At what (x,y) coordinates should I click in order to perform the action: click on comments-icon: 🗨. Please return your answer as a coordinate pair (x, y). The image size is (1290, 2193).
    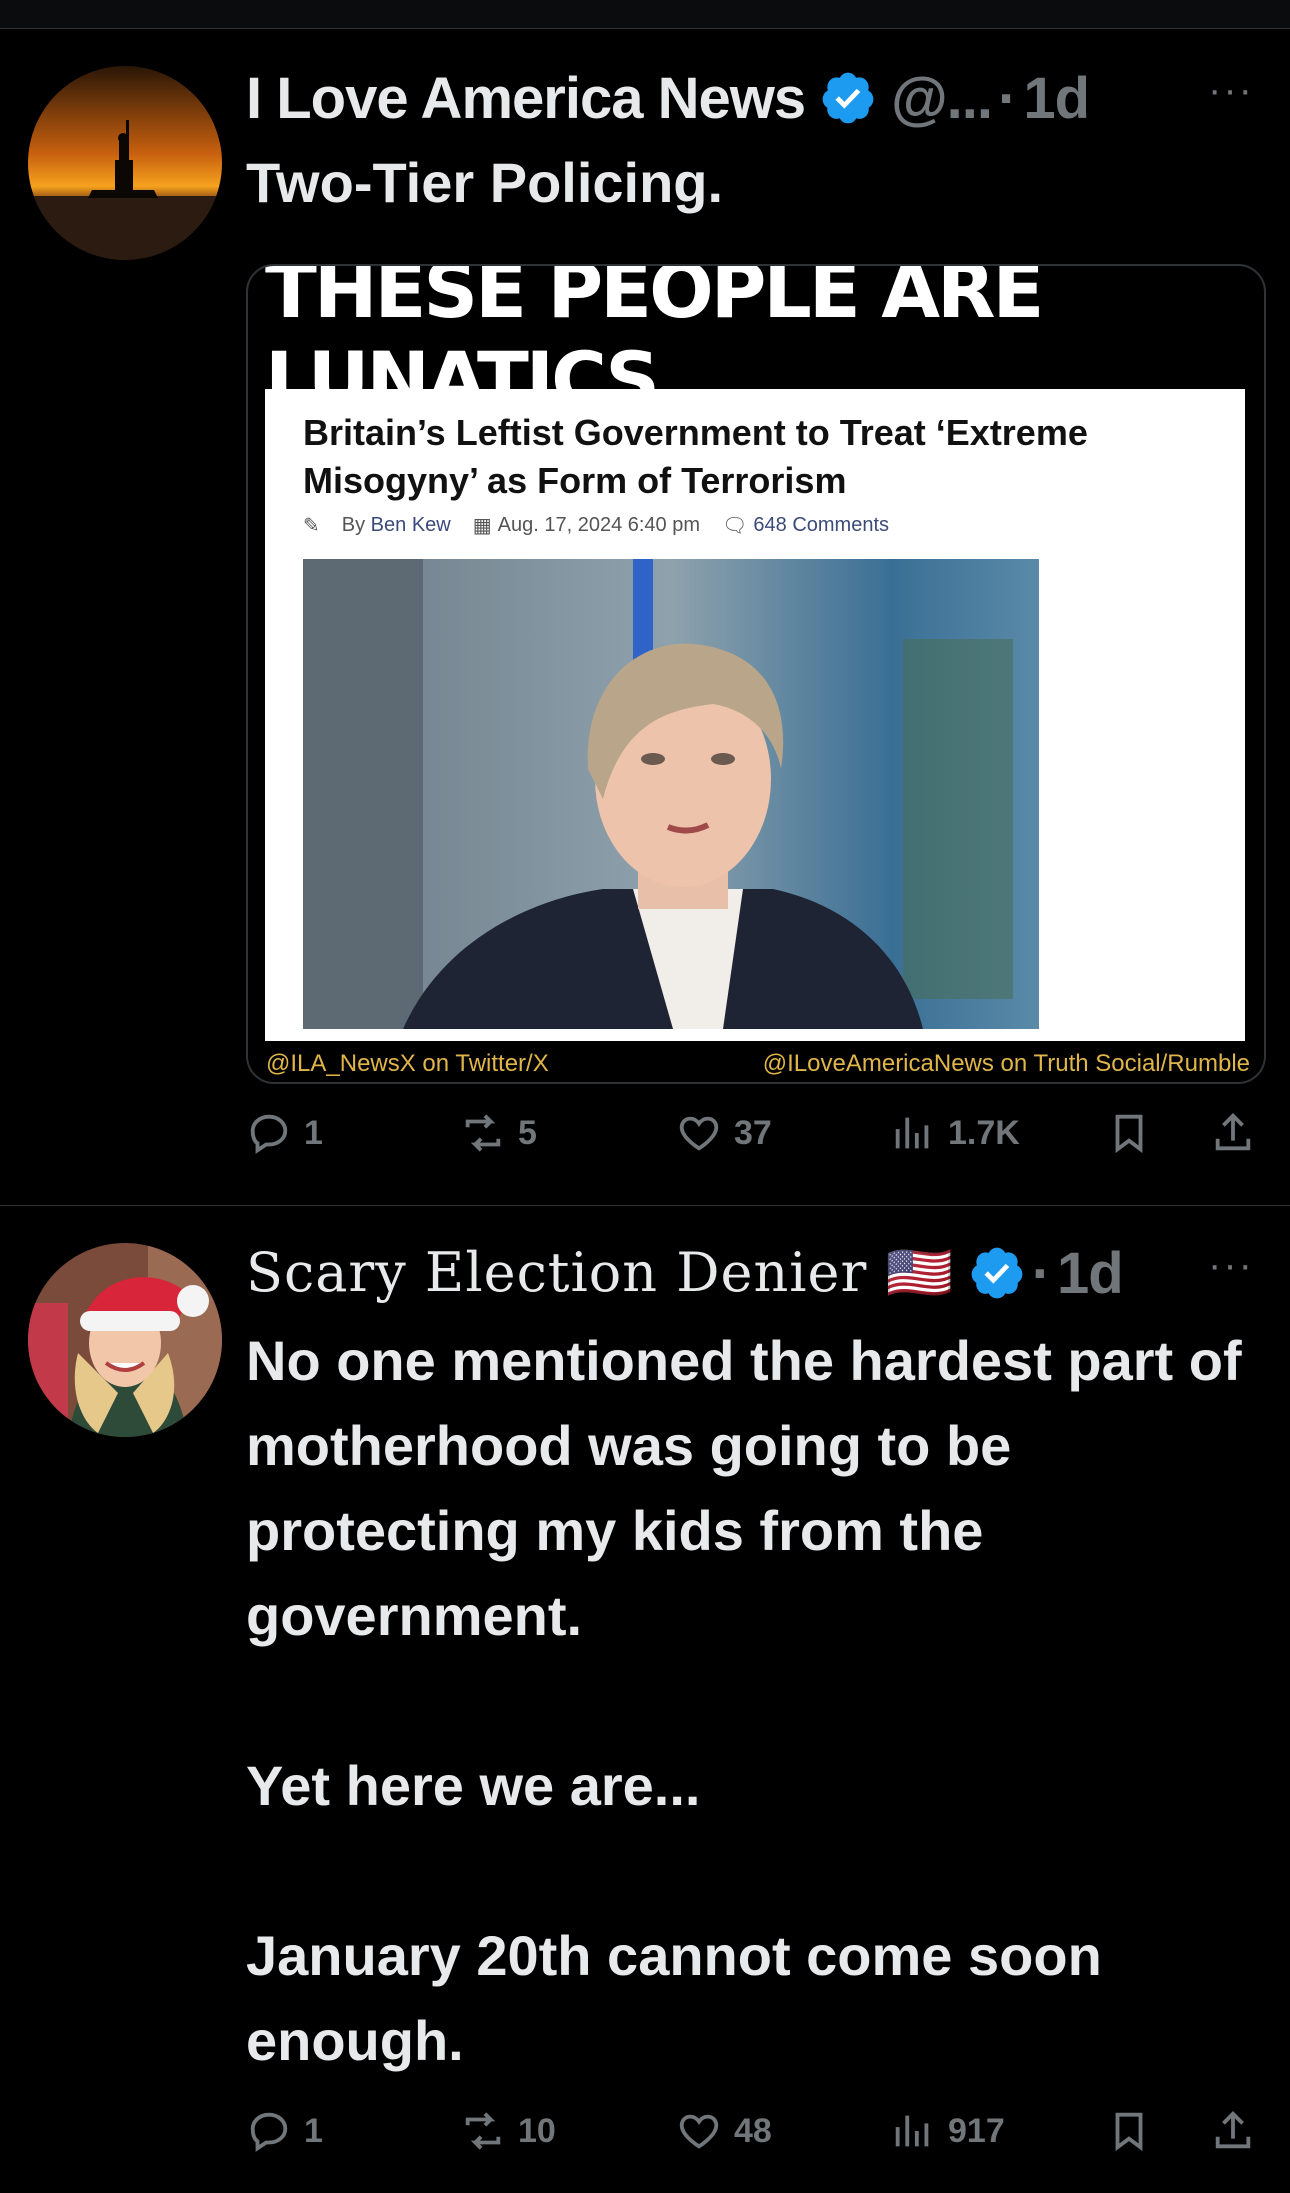
    Looking at the image, I should click on (735, 526).